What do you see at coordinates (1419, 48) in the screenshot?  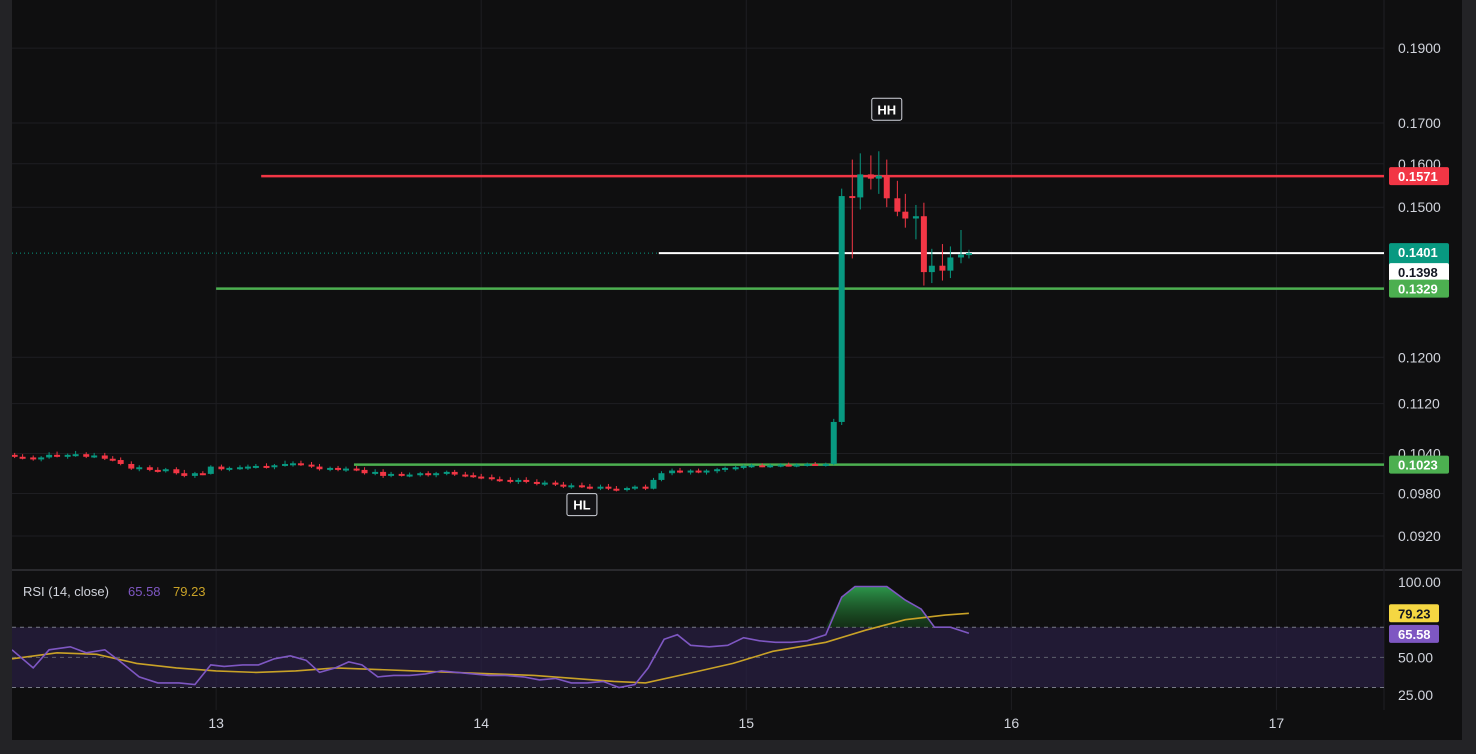 I see `price-tick-label: 0.1900` at bounding box center [1419, 48].